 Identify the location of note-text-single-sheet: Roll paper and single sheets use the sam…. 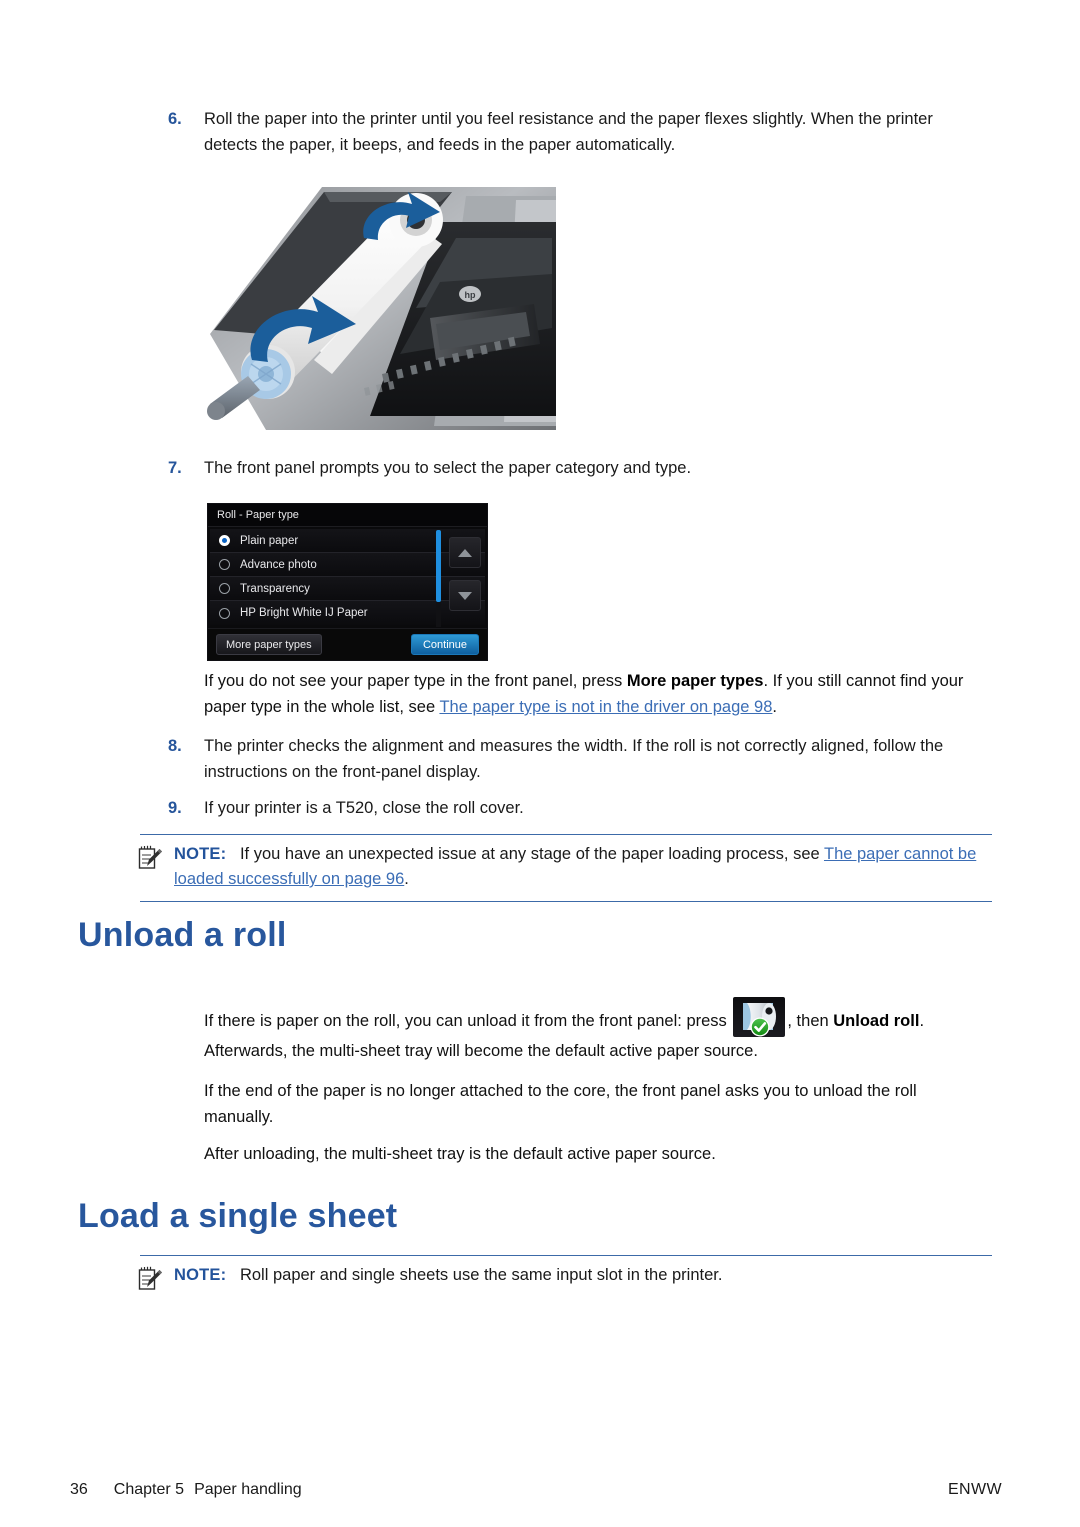
(481, 1275).